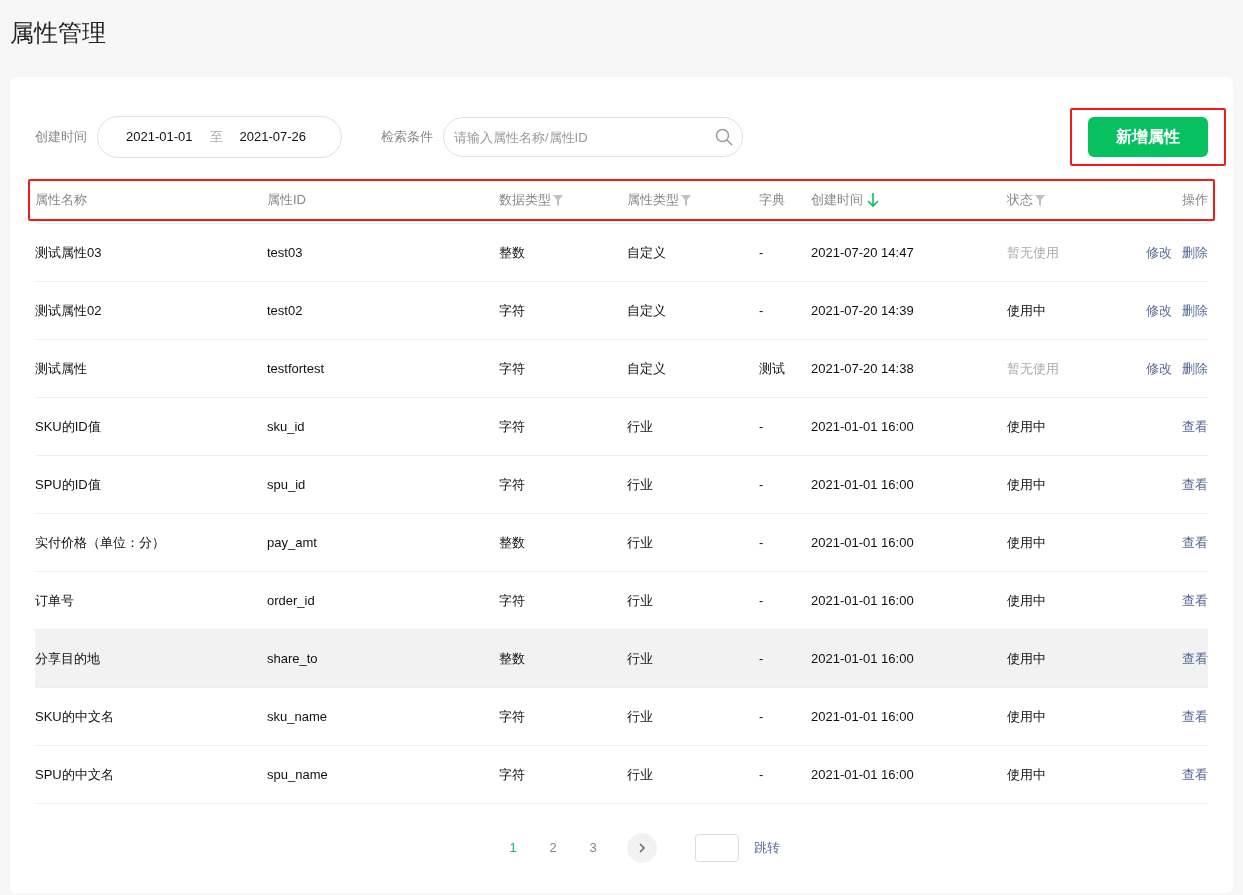 Image resolution: width=1243 pixels, height=895 pixels. What do you see at coordinates (68, 426) in the screenshot?
I see `name-cell-text: SKU的ID值` at bounding box center [68, 426].